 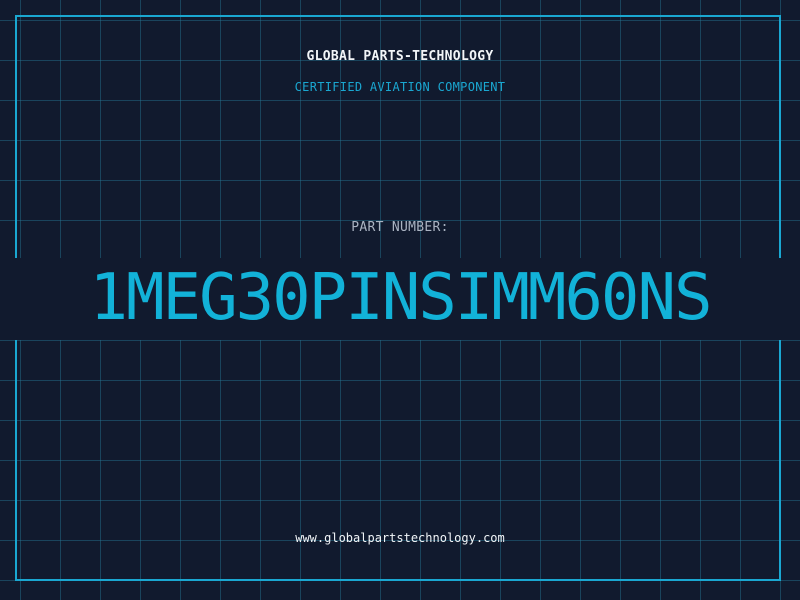 I want to click on part-number-value: 1MEG30PINSIMM60NS, so click(x=400, y=298).